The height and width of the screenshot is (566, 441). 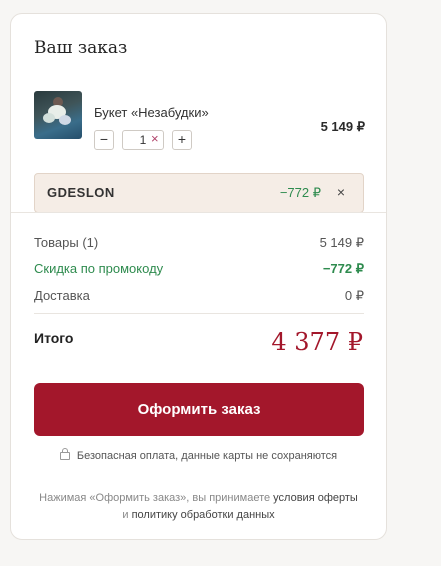 I want to click on total-label: Итого, so click(x=54, y=338).